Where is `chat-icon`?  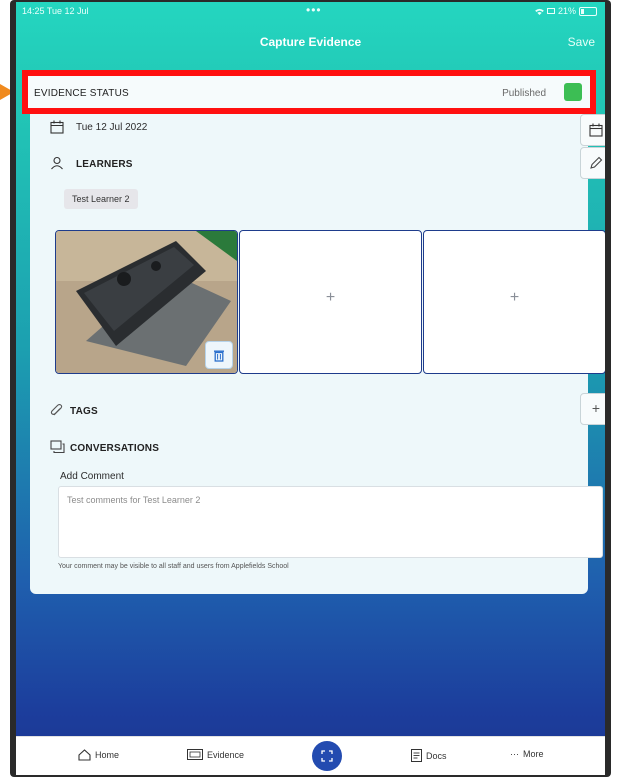 chat-icon is located at coordinates (57, 447).